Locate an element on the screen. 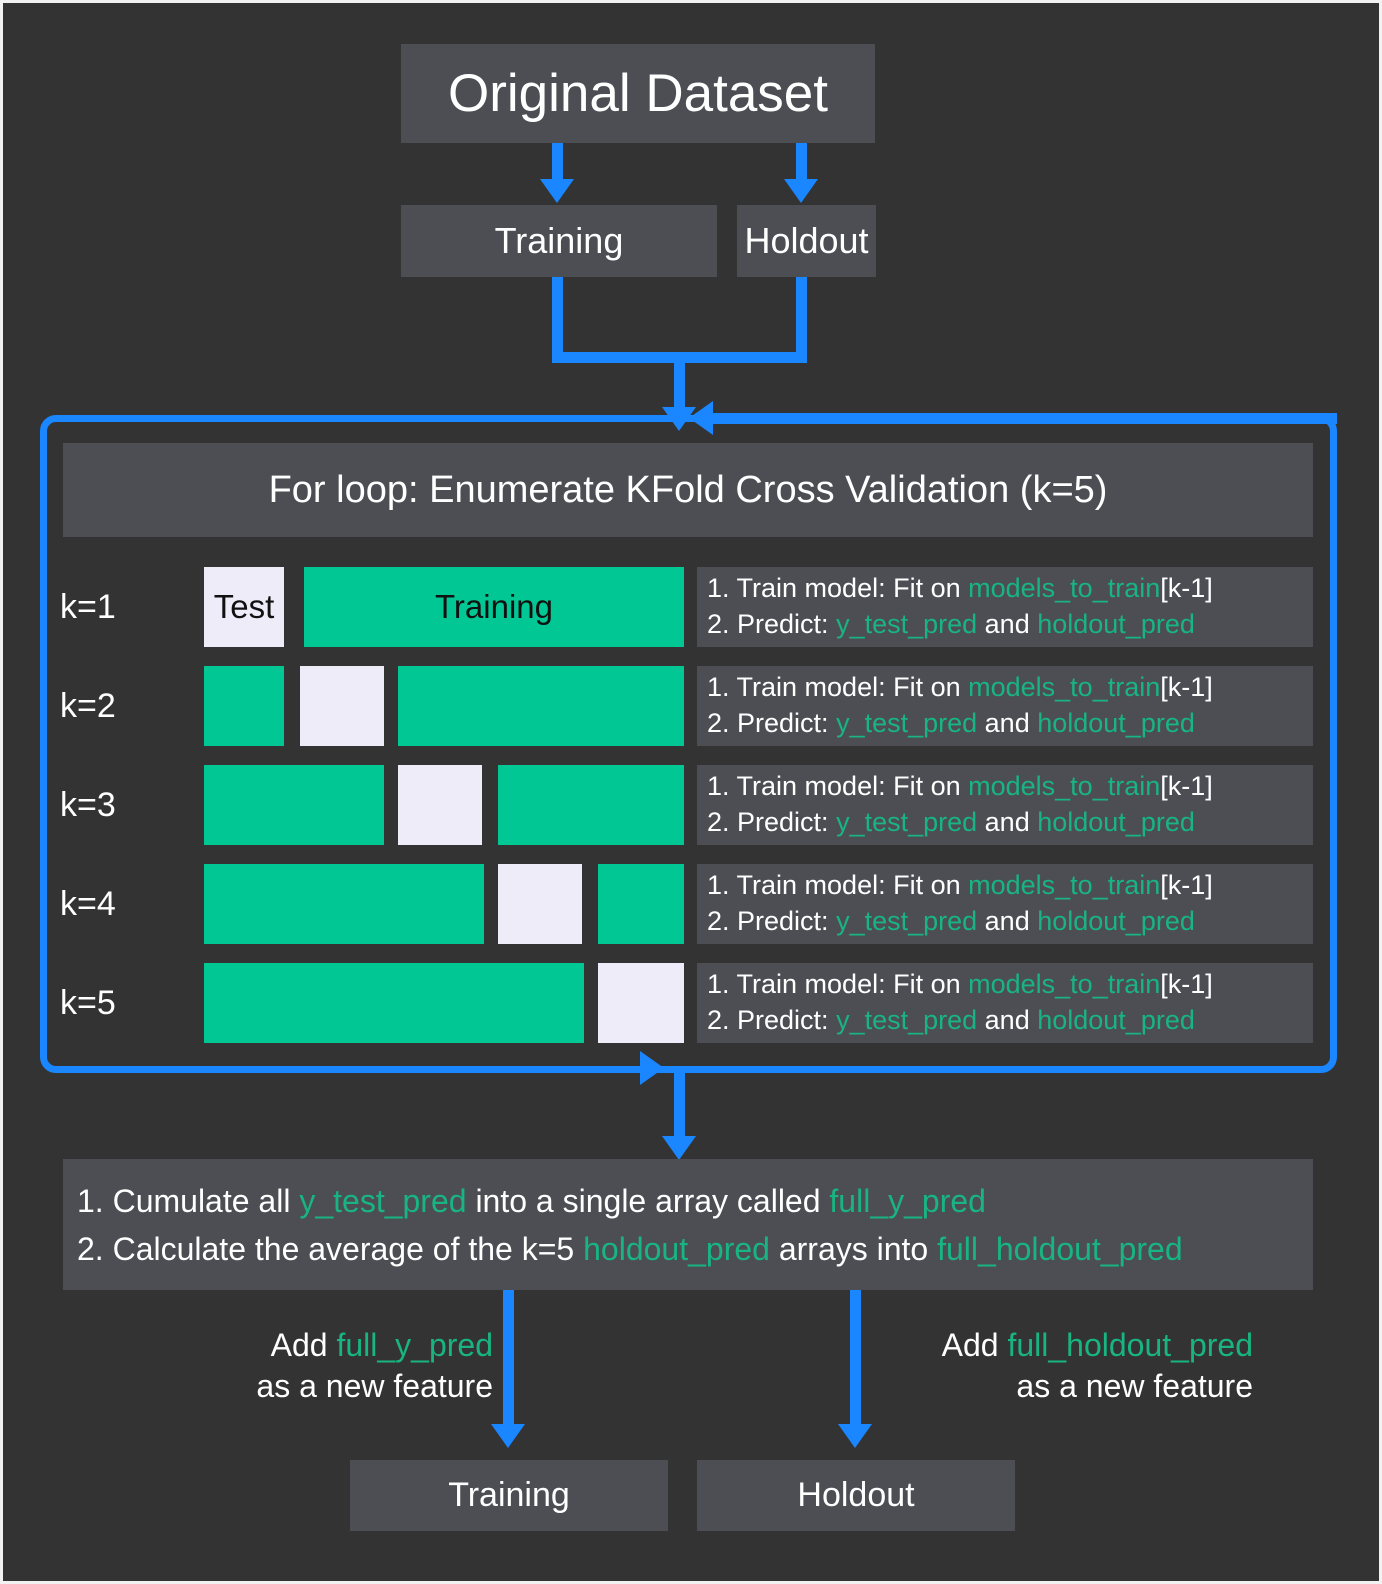  fold-k-label: k=3 is located at coordinates (88, 804).